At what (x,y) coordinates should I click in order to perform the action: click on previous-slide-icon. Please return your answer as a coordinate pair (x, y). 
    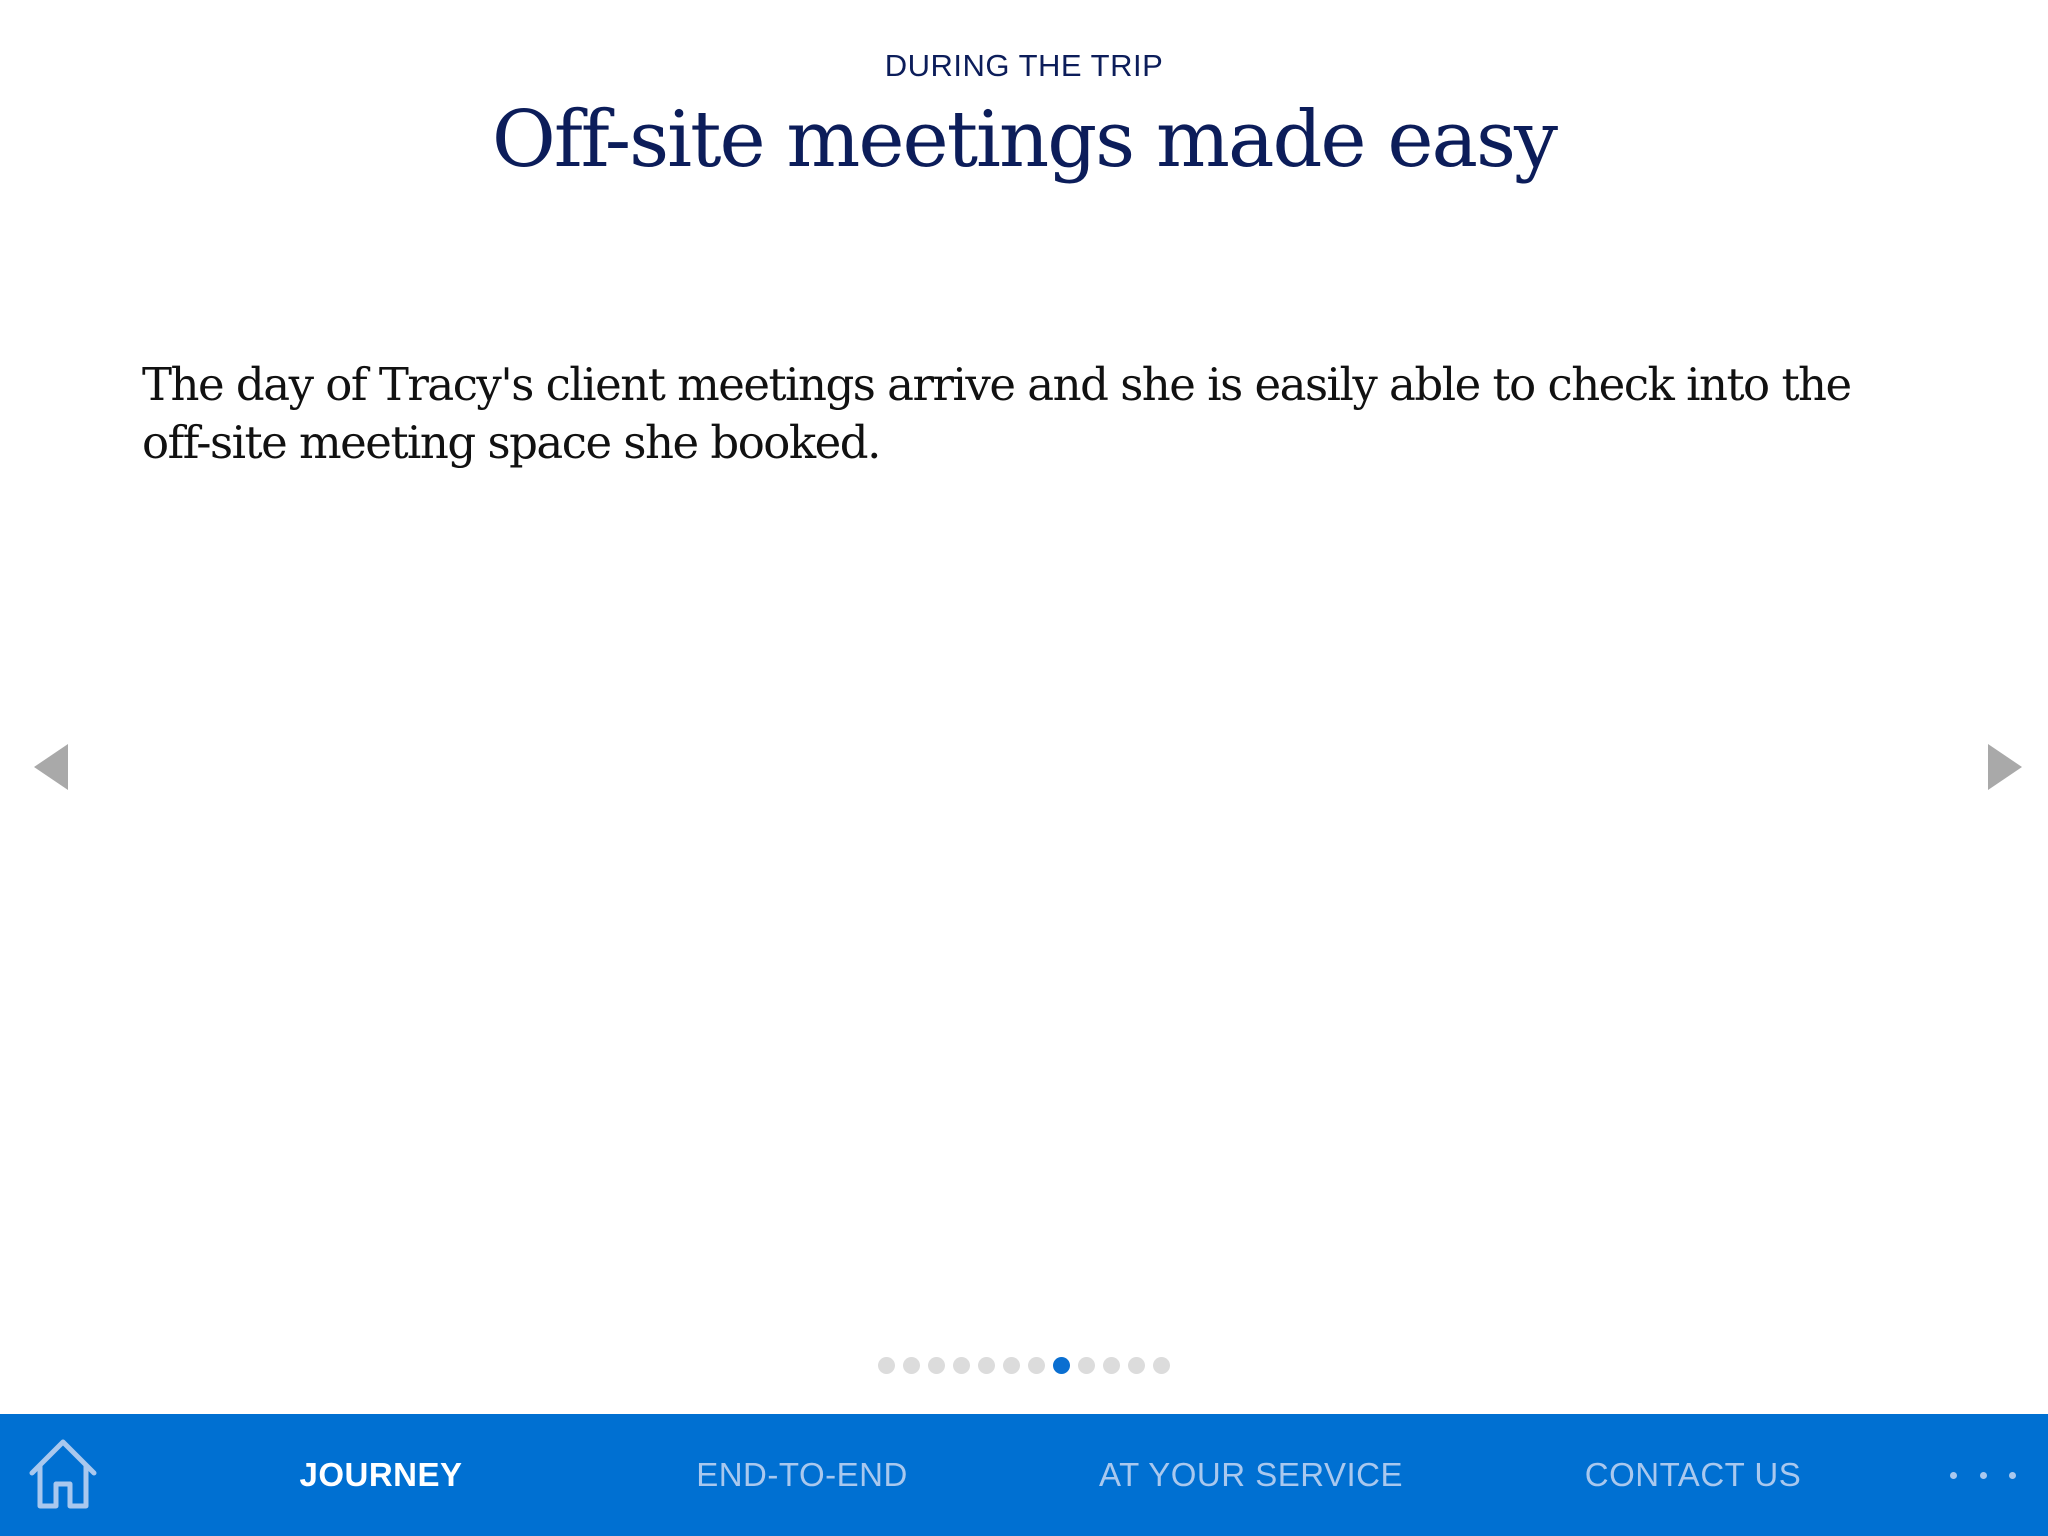
    Looking at the image, I should click on (51, 767).